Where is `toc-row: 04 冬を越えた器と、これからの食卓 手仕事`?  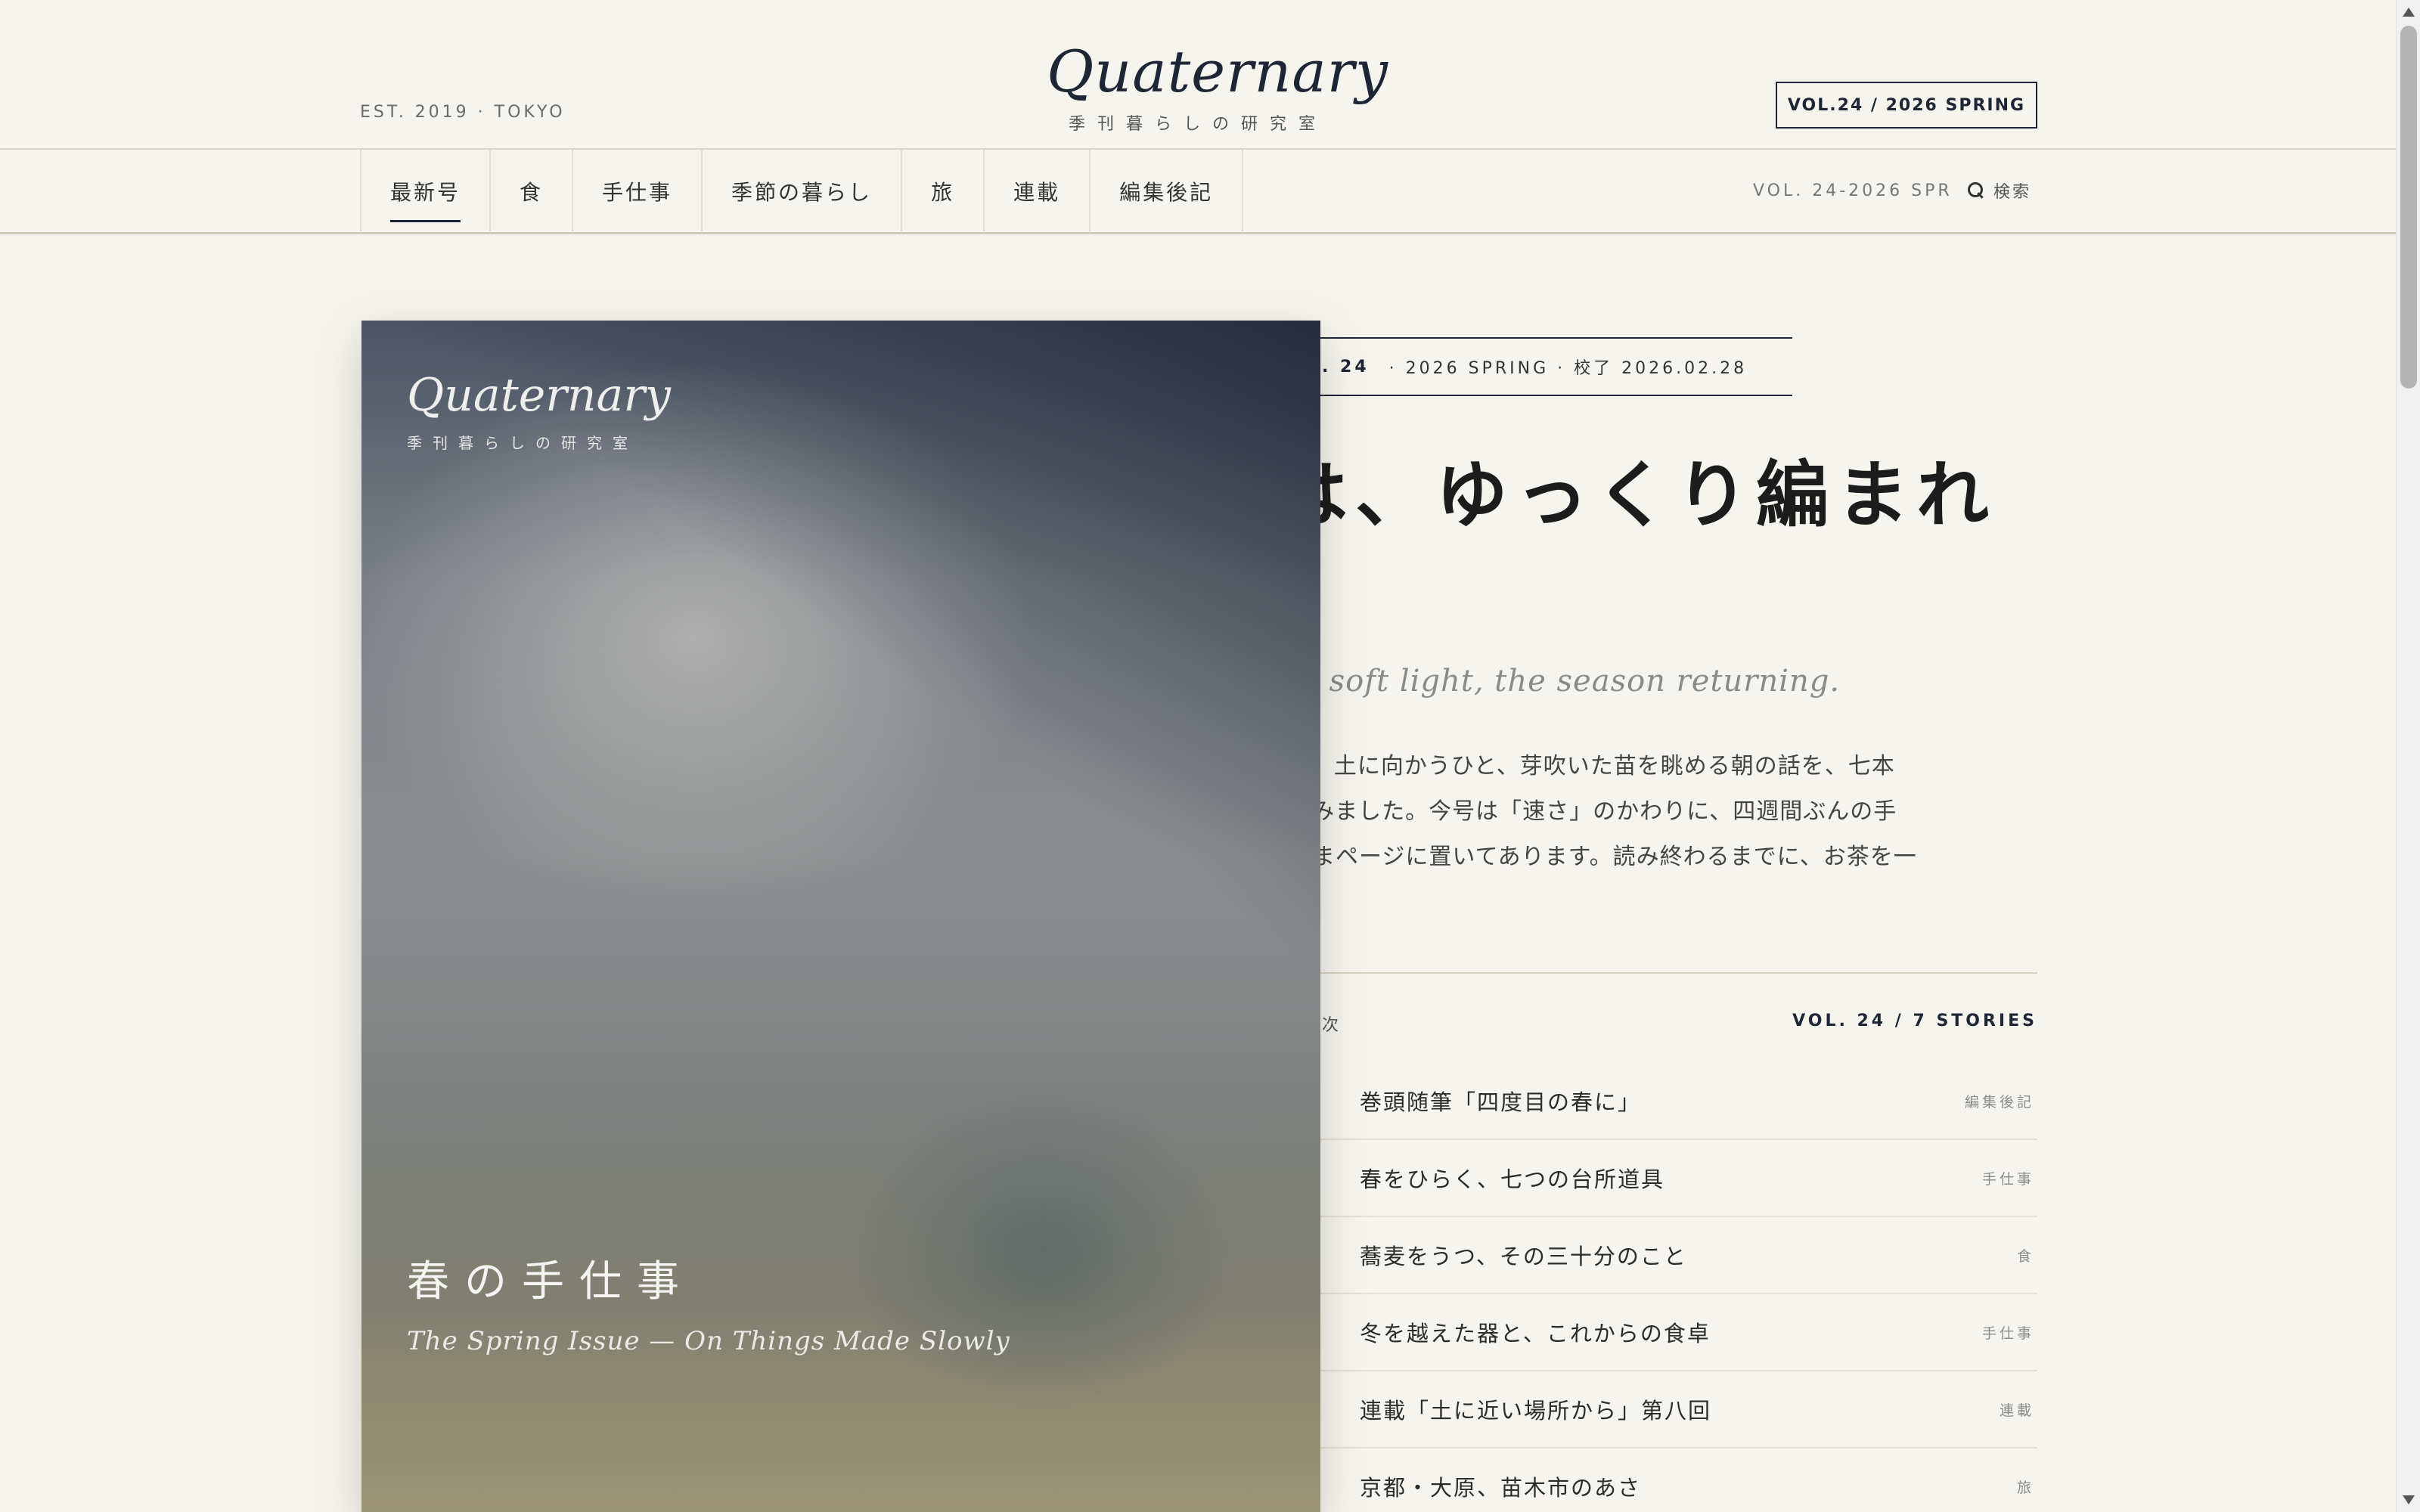
toc-row: 04 冬を越えた器と、これからの食卓 手仕事 is located at coordinates (1653, 1332).